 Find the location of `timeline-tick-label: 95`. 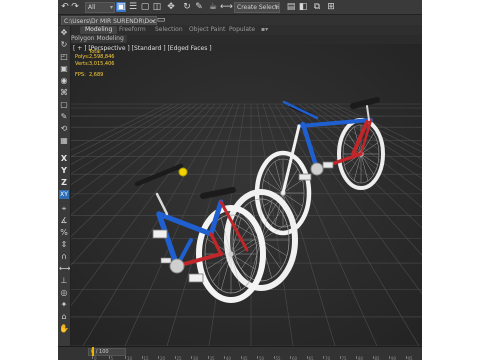

timeline-tick-label: 95 is located at coordinates (410, 358).